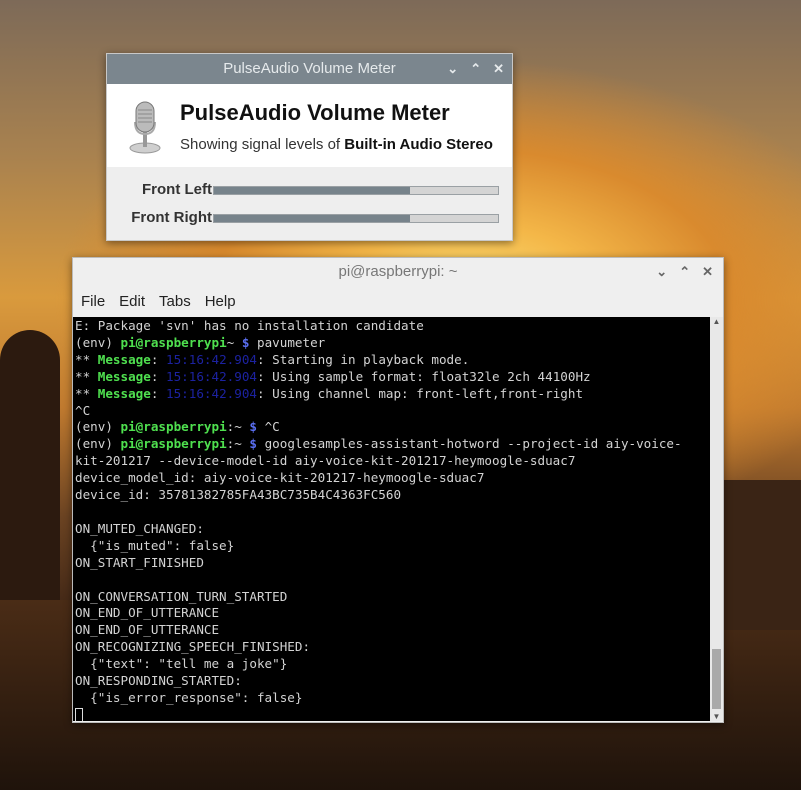  What do you see at coordinates (287, 342) in the screenshot?
I see `terminal-text: pavumeter` at bounding box center [287, 342].